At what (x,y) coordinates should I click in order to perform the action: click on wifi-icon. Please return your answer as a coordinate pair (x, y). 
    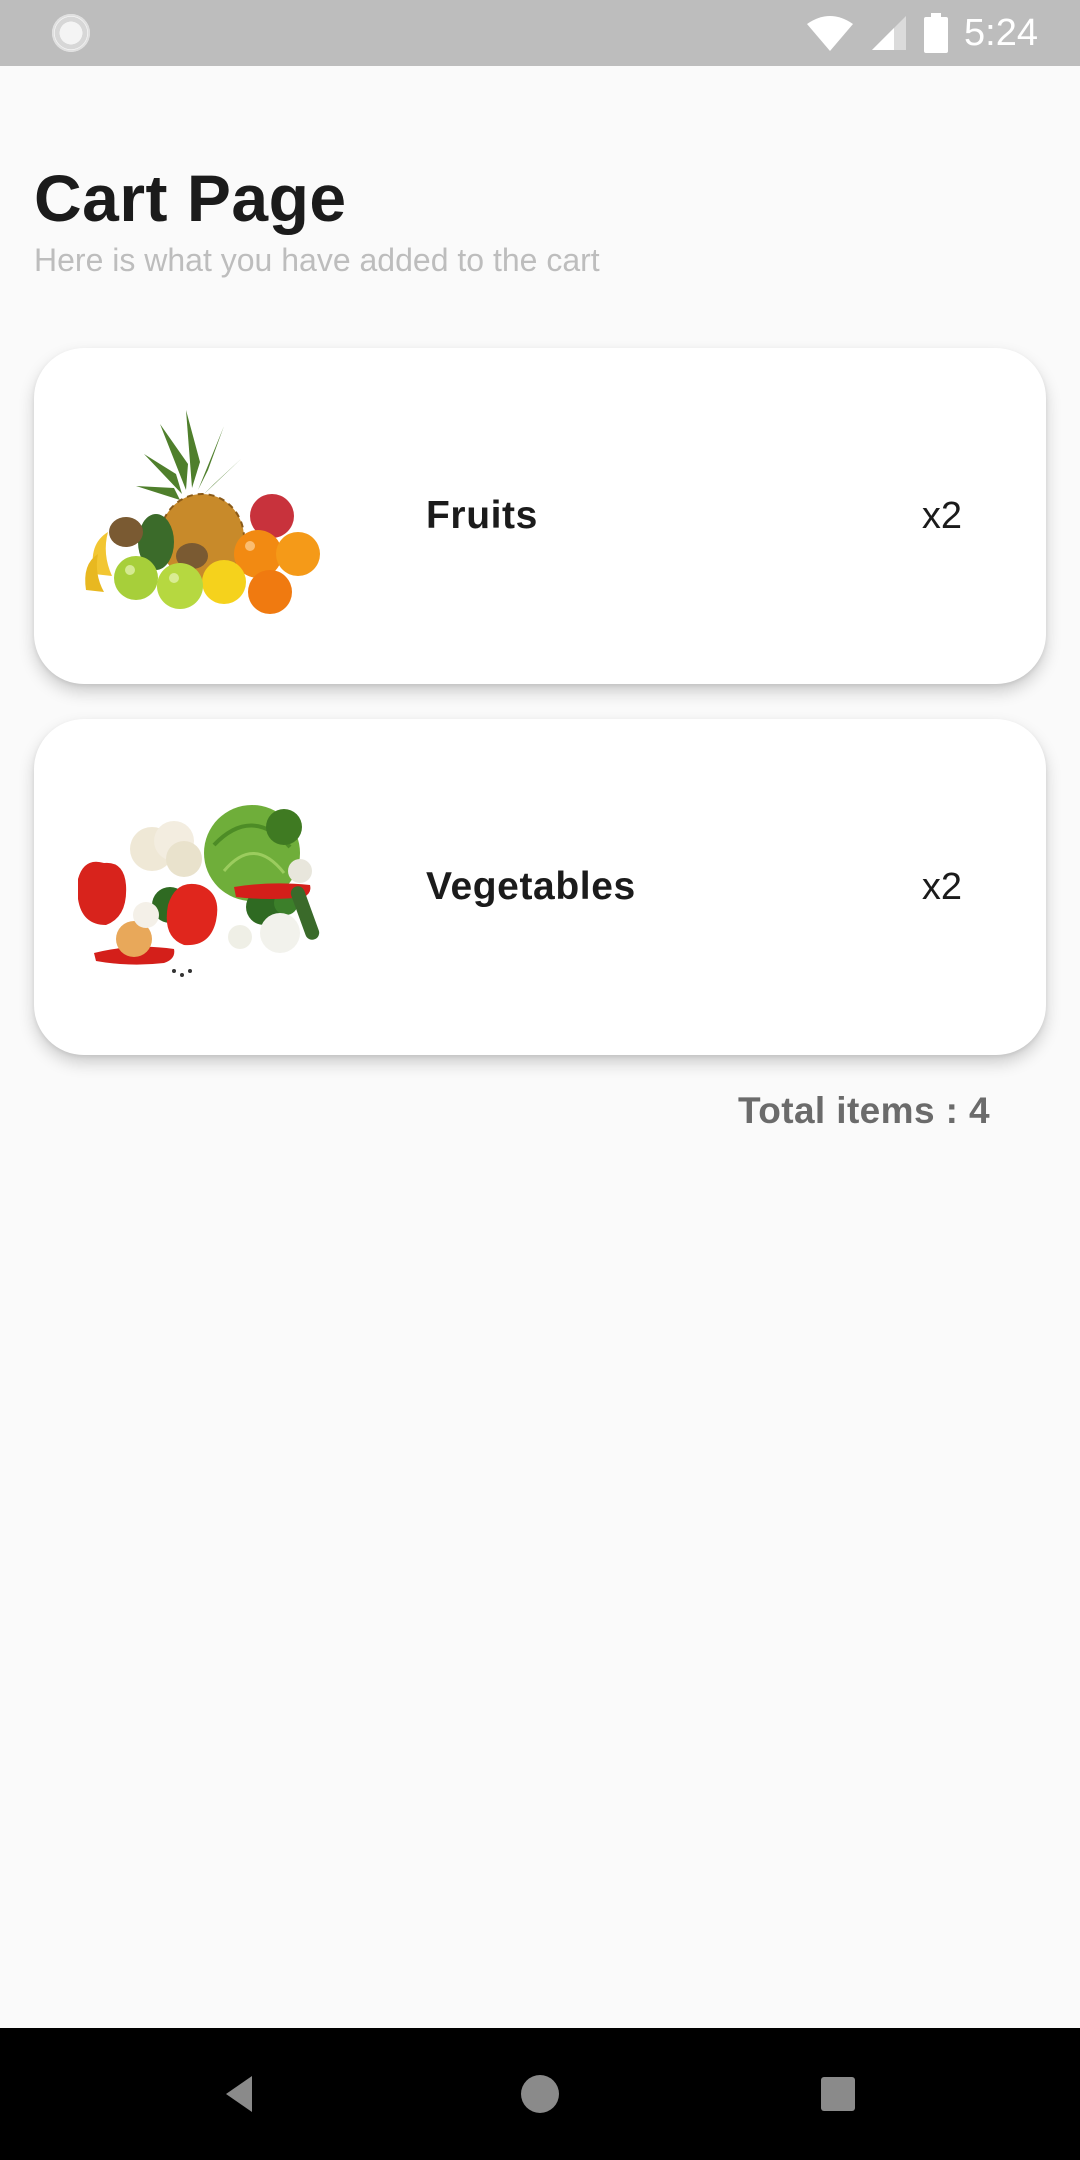
    Looking at the image, I should click on (830, 33).